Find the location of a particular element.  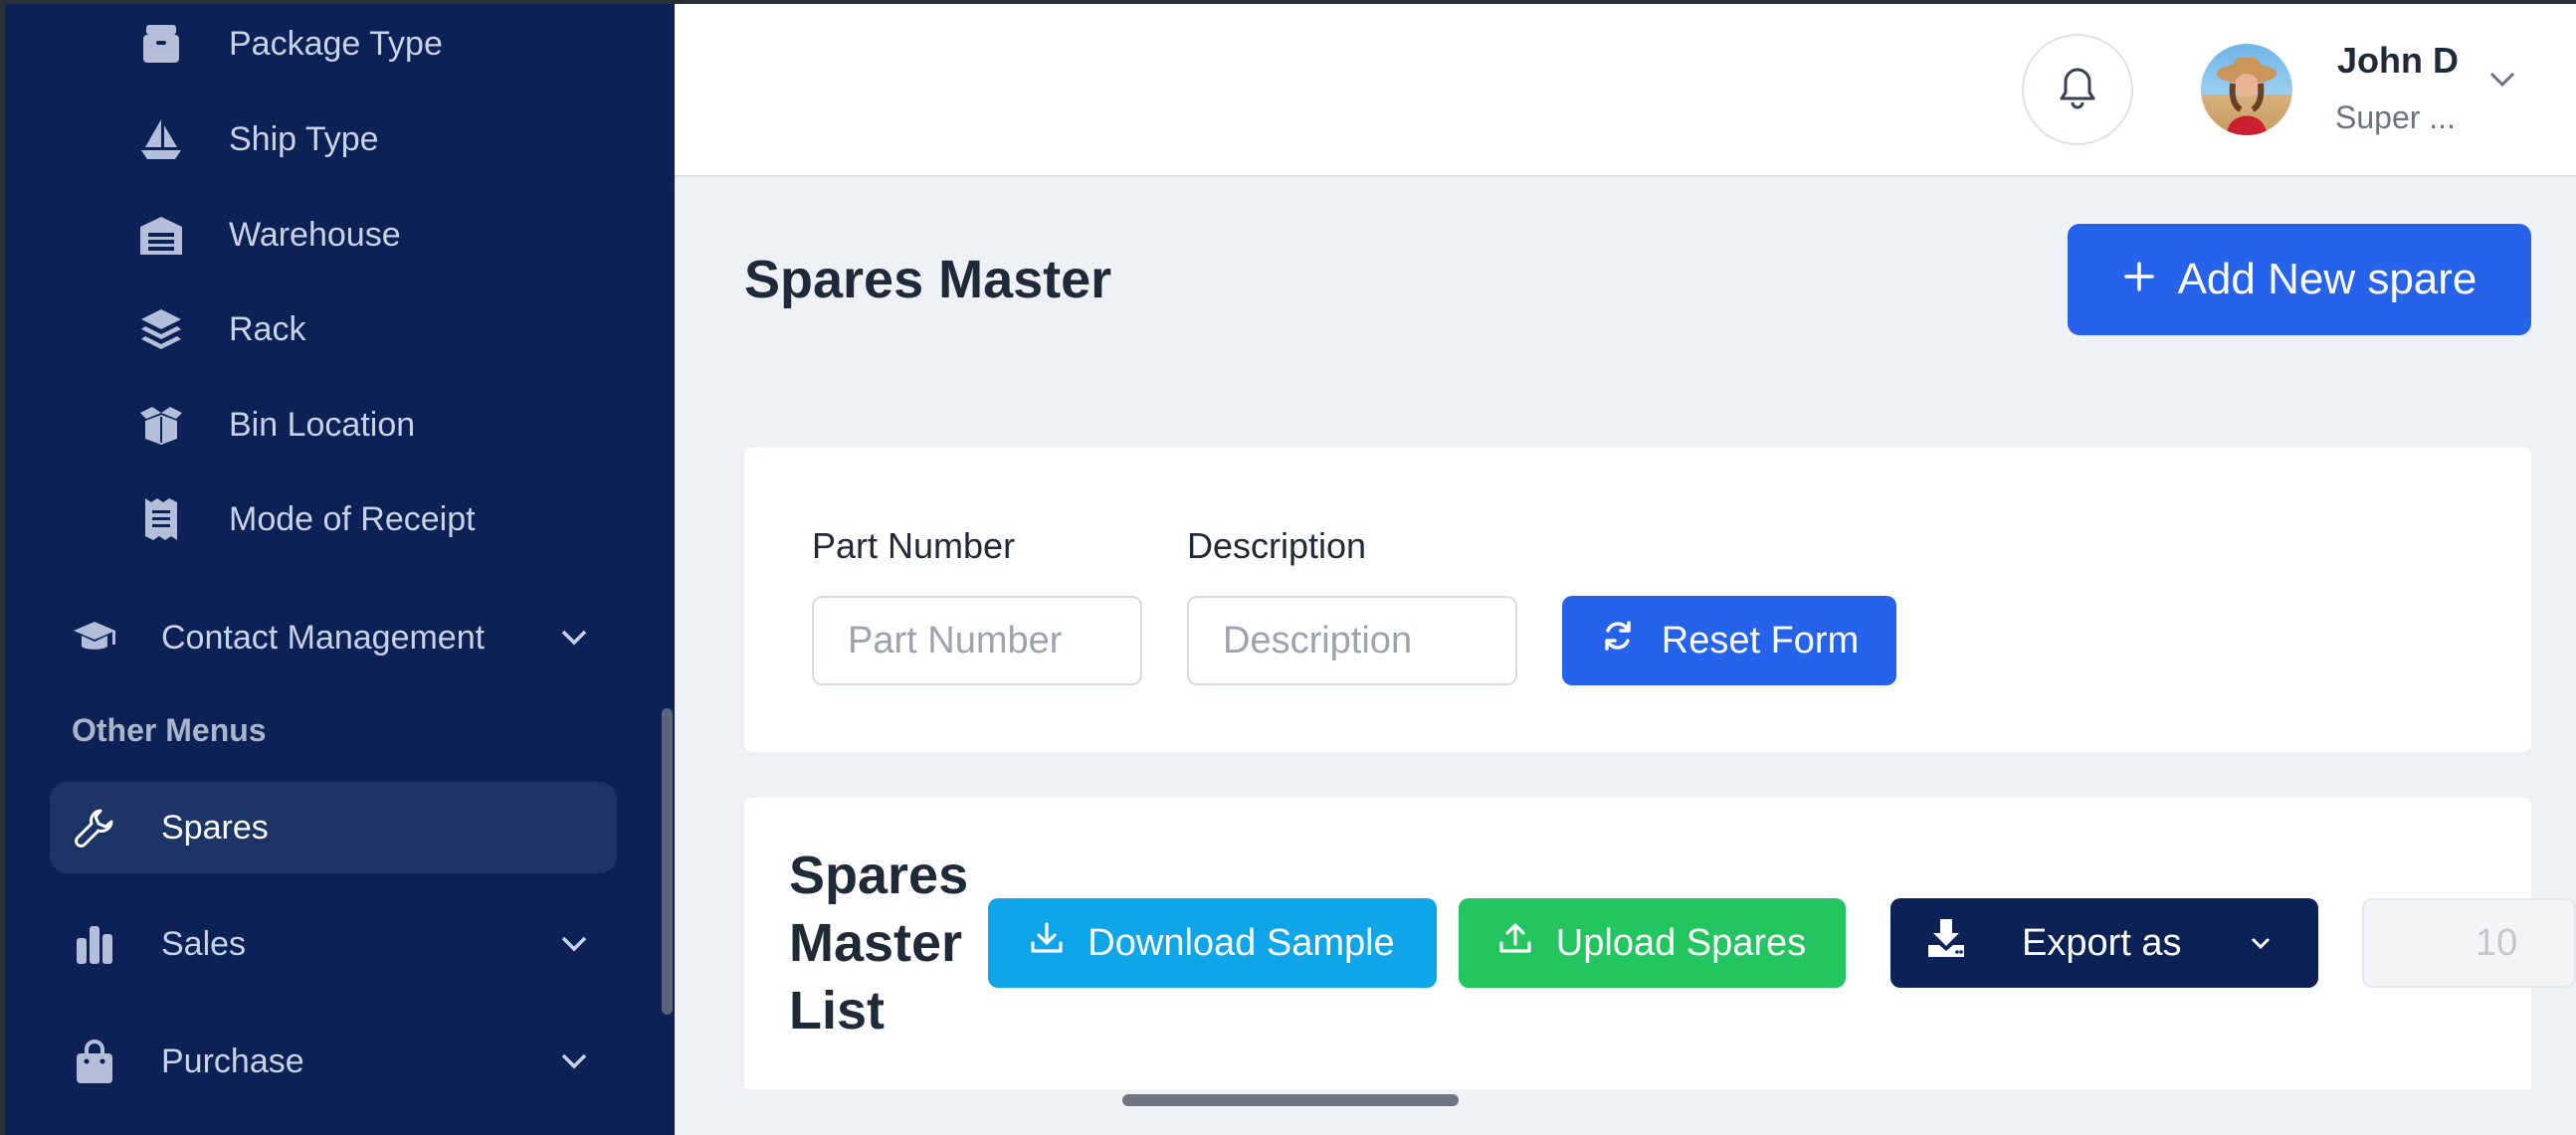

sidebar-item-warehouse: Warehouse is located at coordinates (269, 235).